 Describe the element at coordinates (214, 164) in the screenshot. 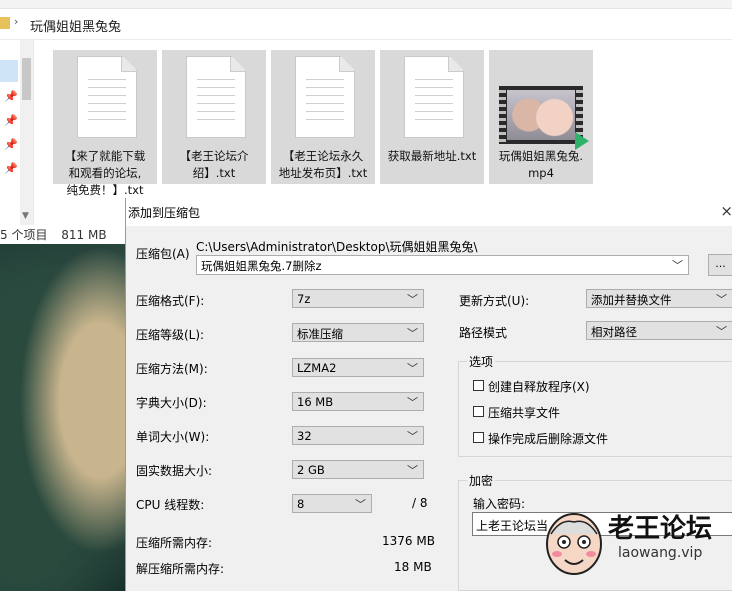

I see `file-name: 【老王论坛介 绍】.txt` at that location.